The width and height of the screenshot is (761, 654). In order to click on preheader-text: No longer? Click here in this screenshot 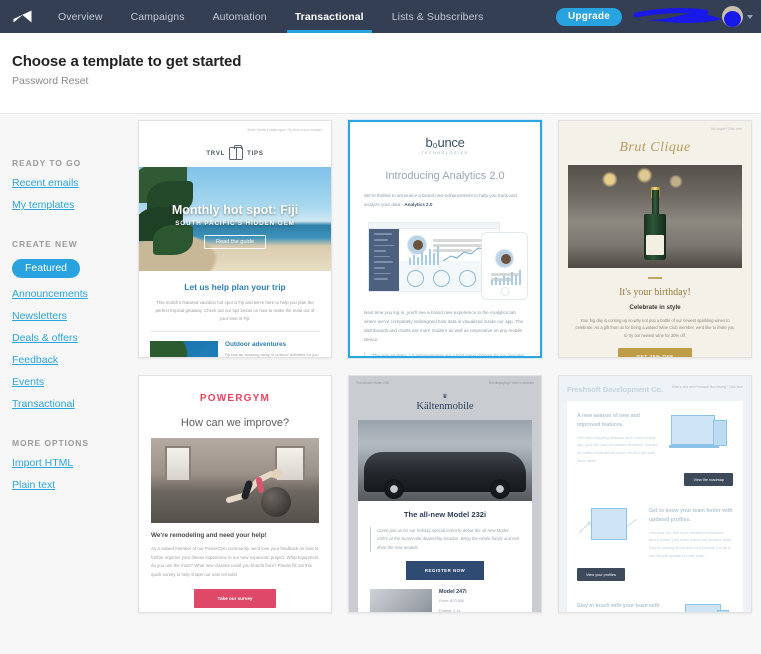, I will do `click(726, 129)`.